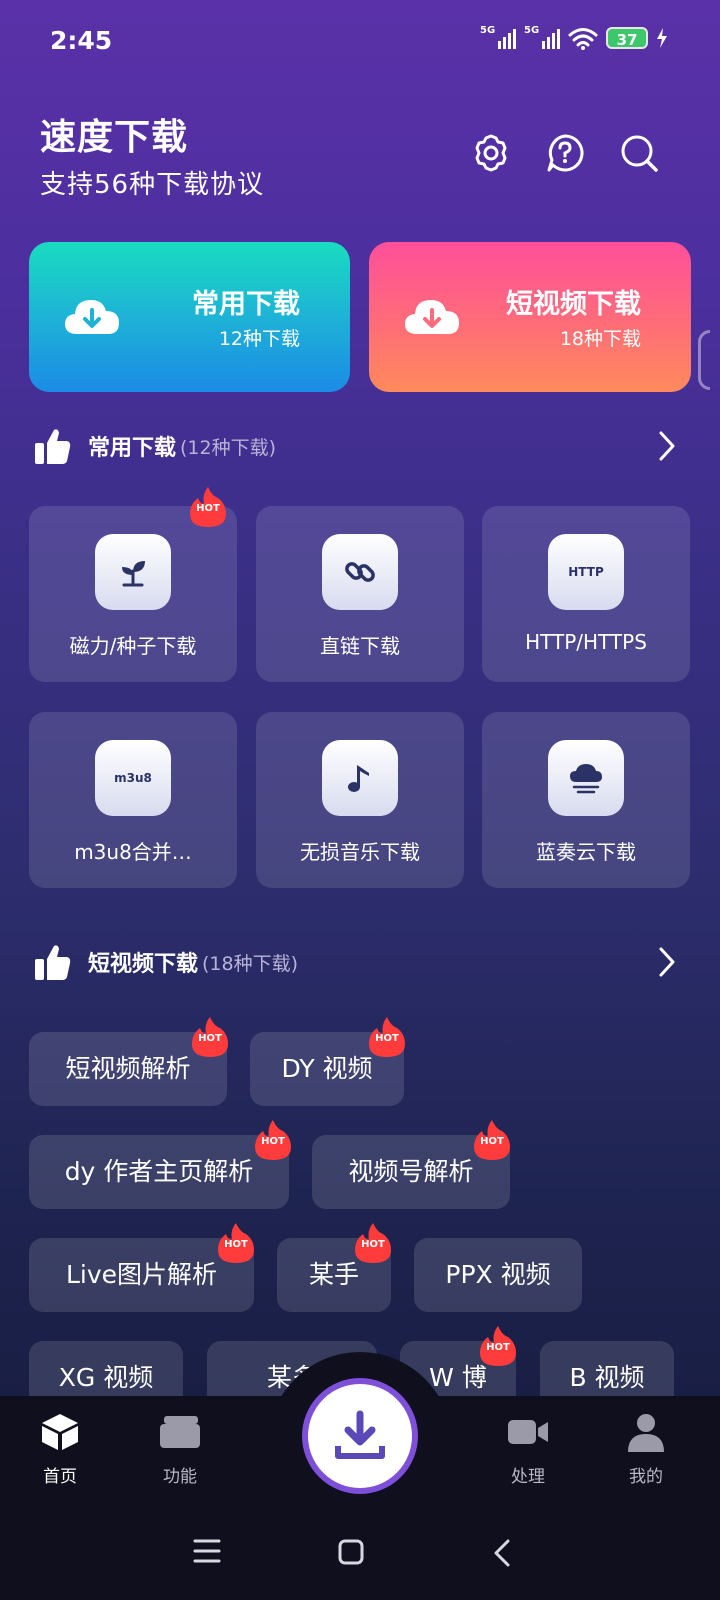 The height and width of the screenshot is (1600, 720). I want to click on tile-lossless-music: 无损音乐下载, so click(360, 800).